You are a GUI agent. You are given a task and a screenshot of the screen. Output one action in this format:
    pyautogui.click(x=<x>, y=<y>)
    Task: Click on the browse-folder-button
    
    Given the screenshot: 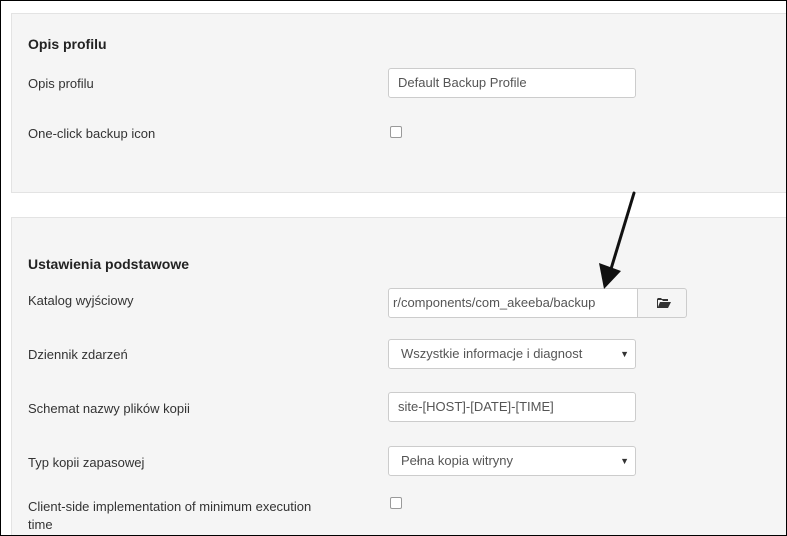 What is the action you would take?
    pyautogui.click(x=662, y=303)
    